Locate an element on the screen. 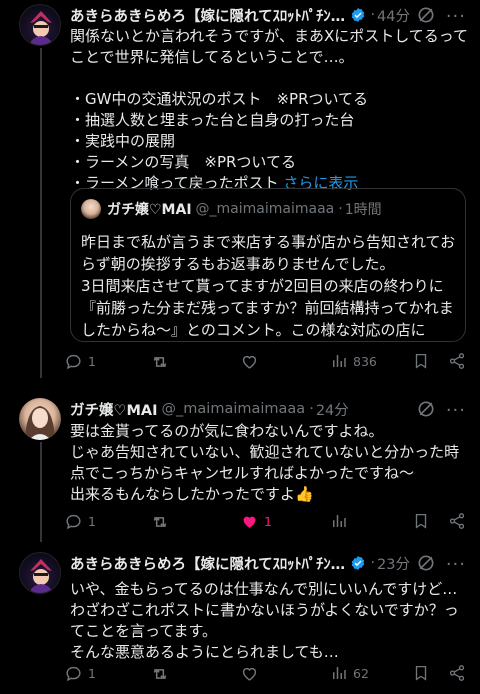 The height and width of the screenshot is (694, 480). quote-time: 1時間 is located at coordinates (363, 210).